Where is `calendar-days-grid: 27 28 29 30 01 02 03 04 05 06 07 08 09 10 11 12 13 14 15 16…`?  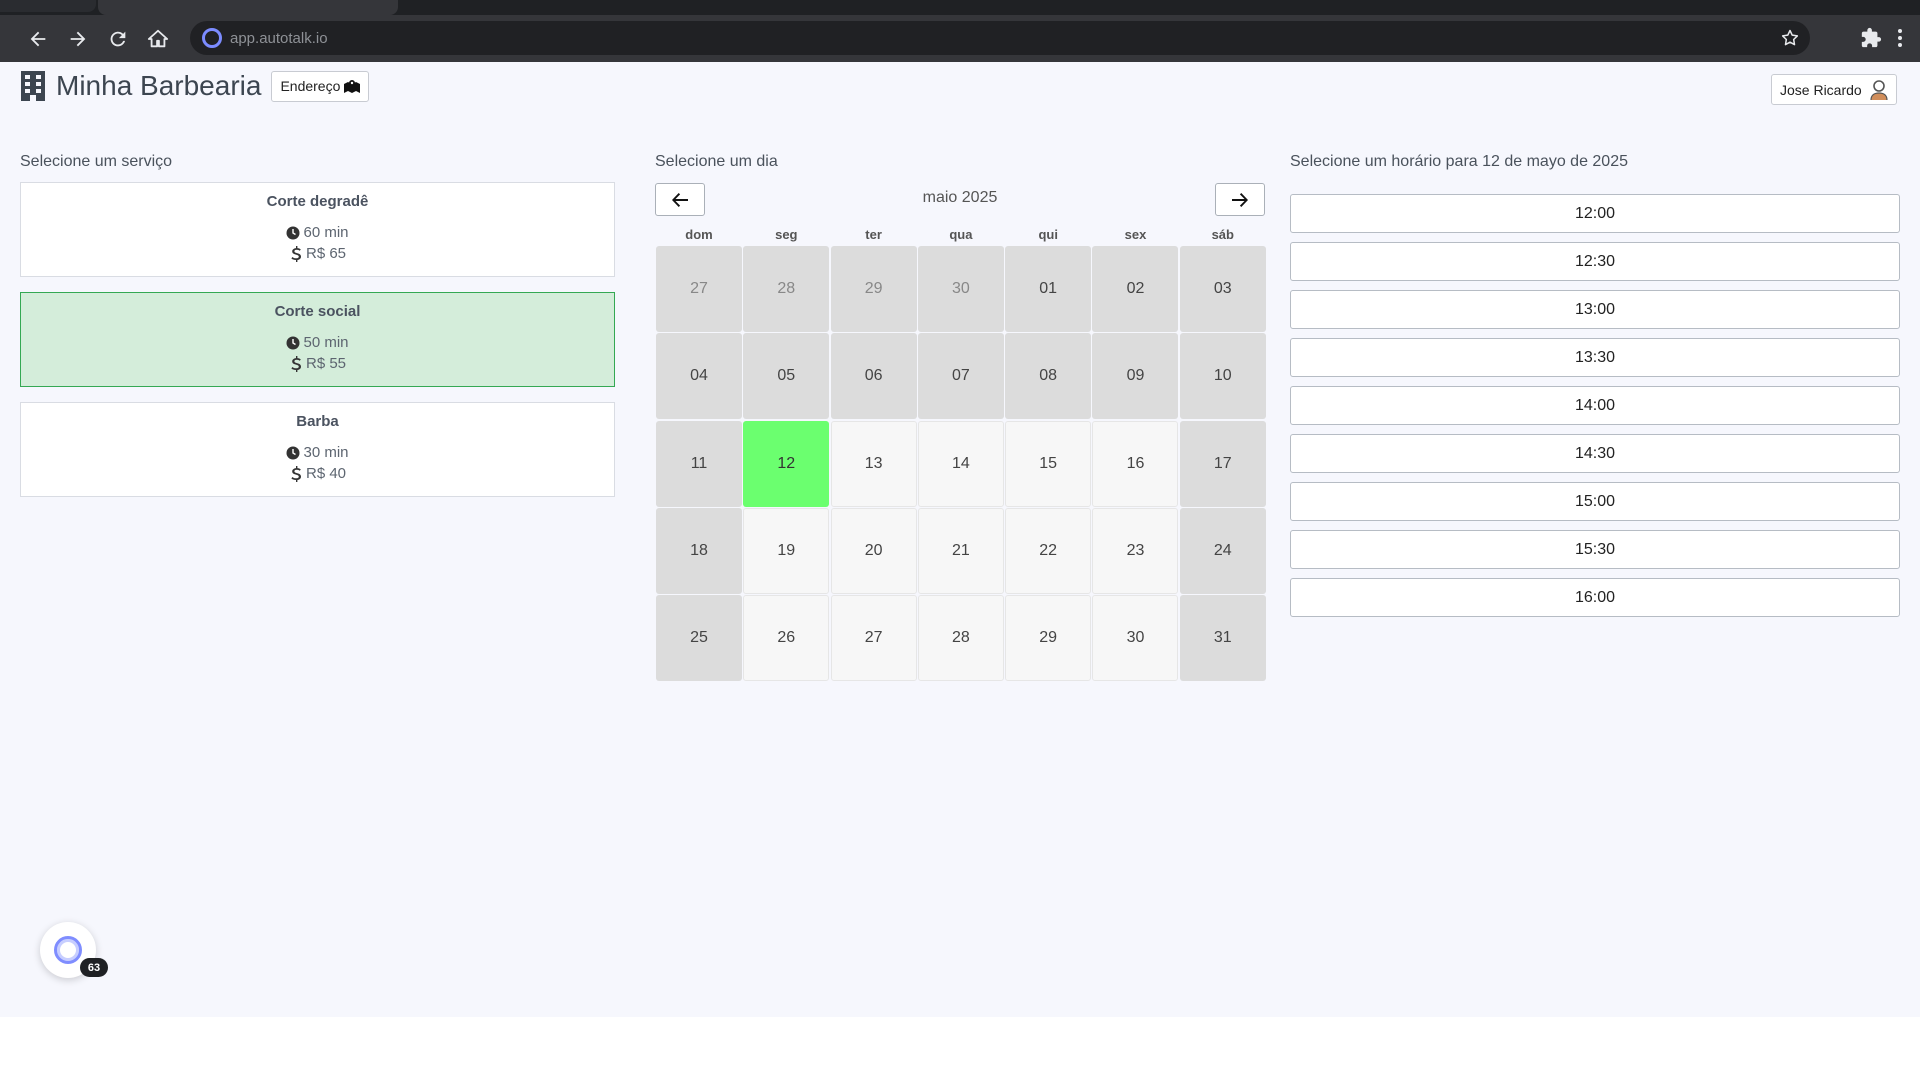
calendar-days-grid: 27 28 29 30 01 02 03 04 05 06 07 08 09 10 11 12 13 14 15 16… is located at coordinates (961, 464).